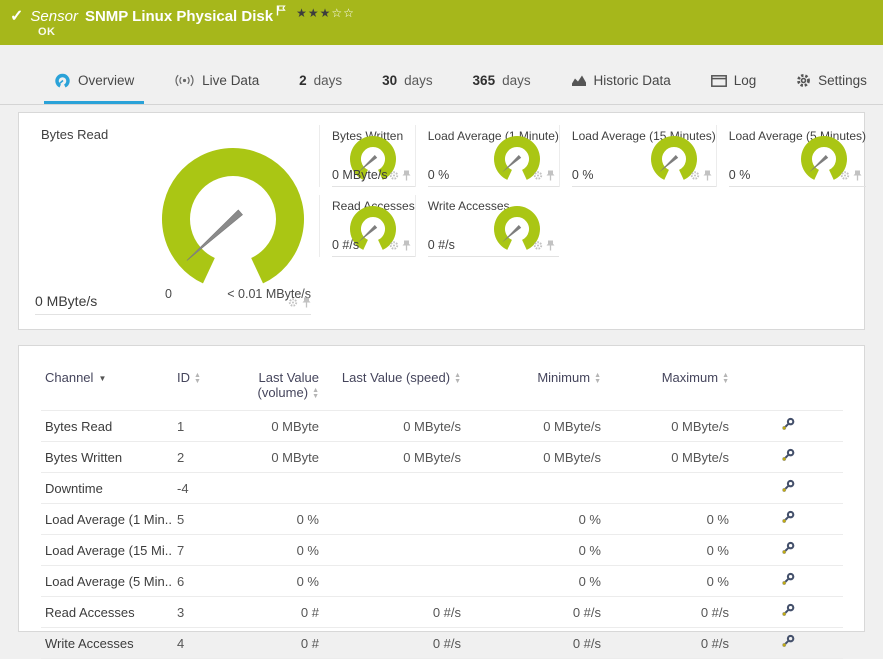 The image size is (883, 659). What do you see at coordinates (669, 388) in the screenshot?
I see `col-maximum: Maximum ▲ ▼` at bounding box center [669, 388].